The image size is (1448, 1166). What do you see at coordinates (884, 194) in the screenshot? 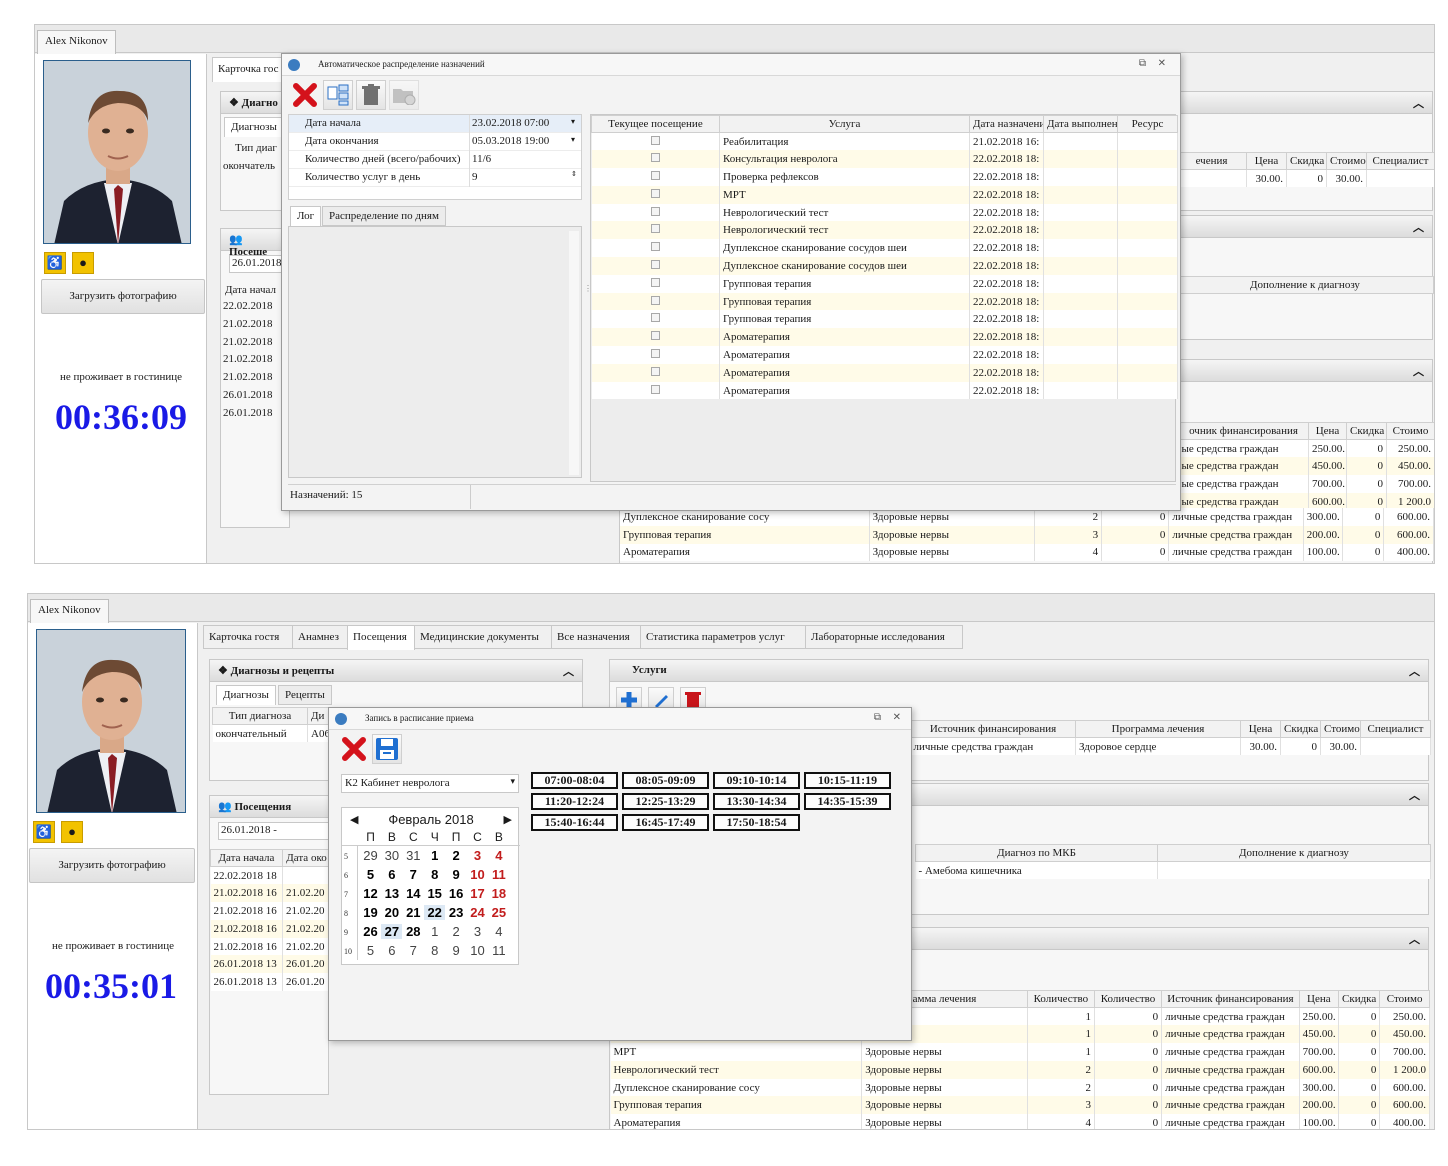
I see `table-row: МРТ 22.02.2018 18:` at bounding box center [884, 194].